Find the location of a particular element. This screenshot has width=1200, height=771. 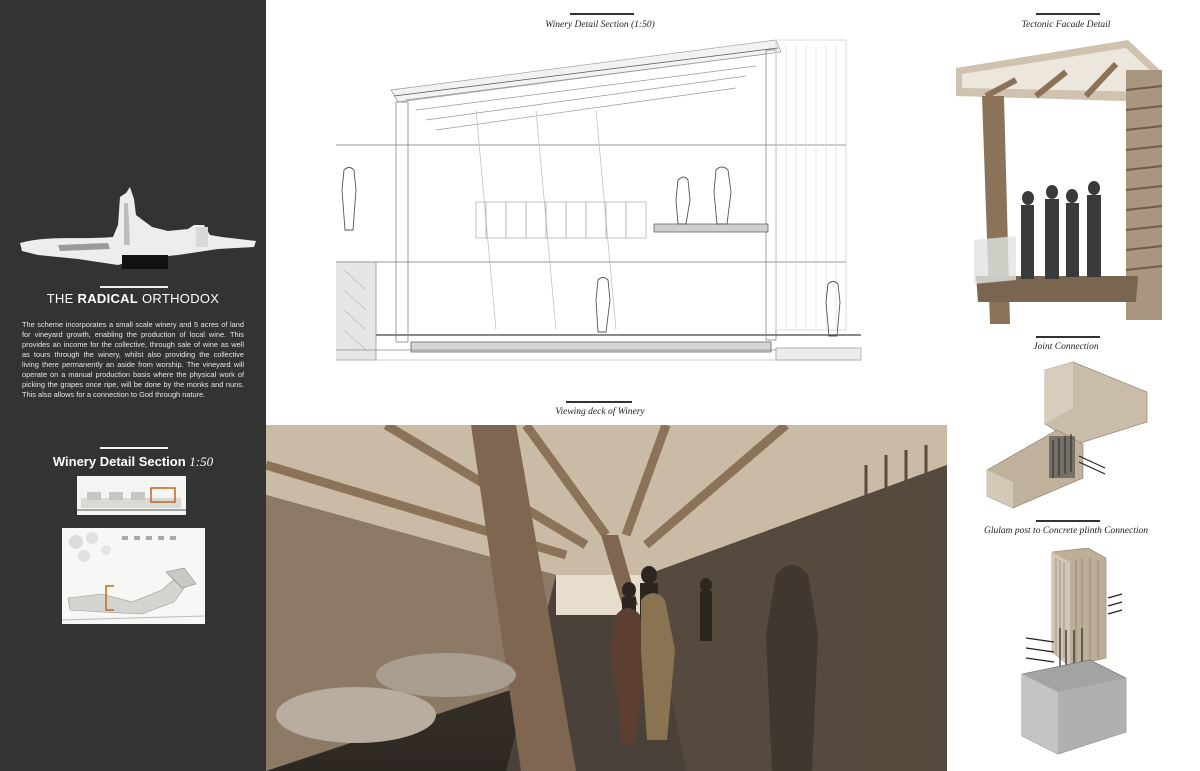

section-caption-rule is located at coordinates (602, 14).